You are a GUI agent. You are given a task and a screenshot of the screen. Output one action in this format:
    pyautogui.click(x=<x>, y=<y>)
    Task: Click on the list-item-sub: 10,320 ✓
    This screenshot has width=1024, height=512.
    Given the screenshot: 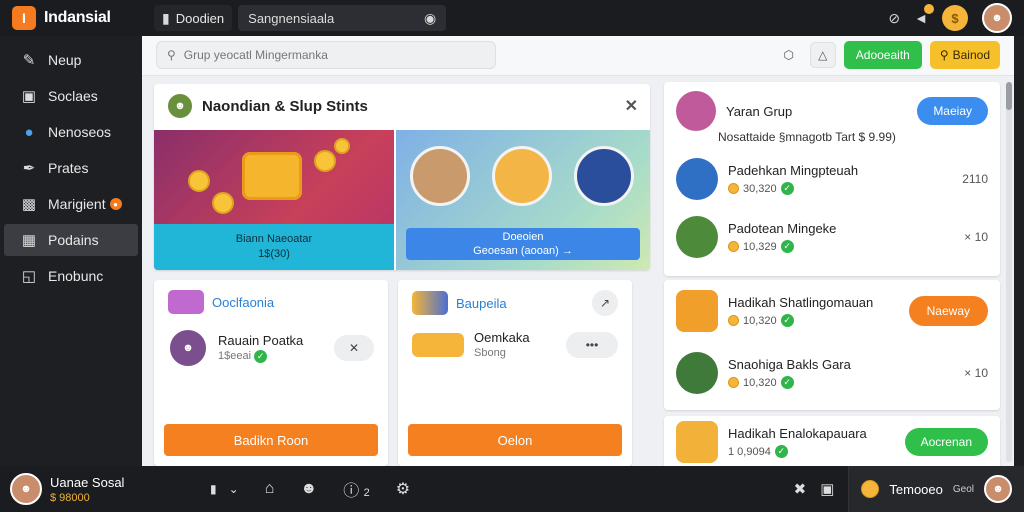 What is the action you would take?
    pyautogui.click(x=789, y=382)
    